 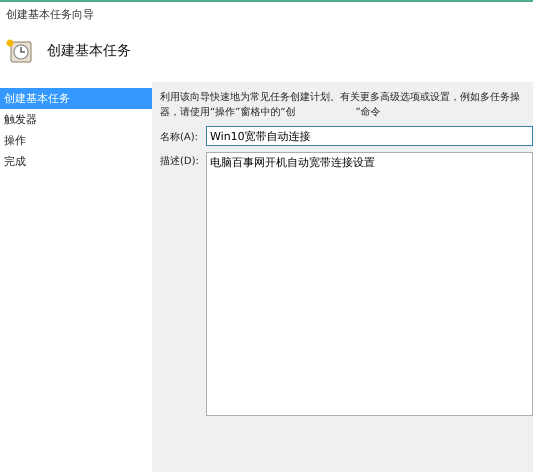 What do you see at coordinates (76, 161) in the screenshot?
I see `wizard-step: 完成` at bounding box center [76, 161].